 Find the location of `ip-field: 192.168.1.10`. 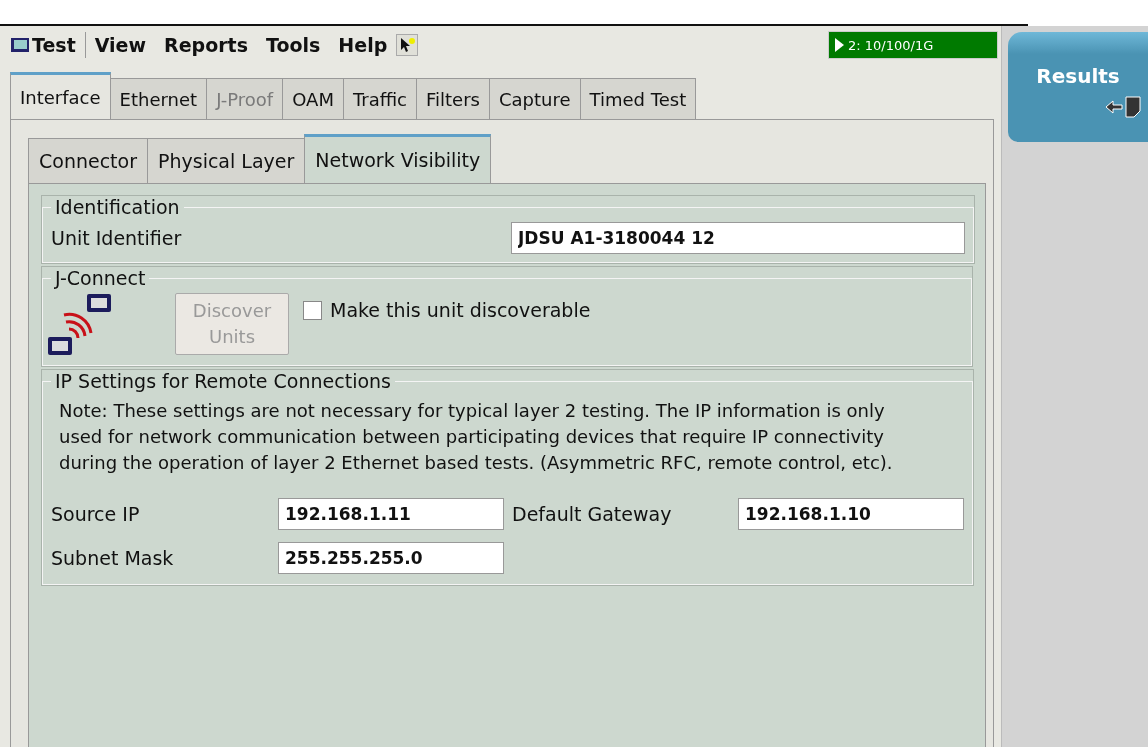

ip-field: 192.168.1.10 is located at coordinates (851, 514).